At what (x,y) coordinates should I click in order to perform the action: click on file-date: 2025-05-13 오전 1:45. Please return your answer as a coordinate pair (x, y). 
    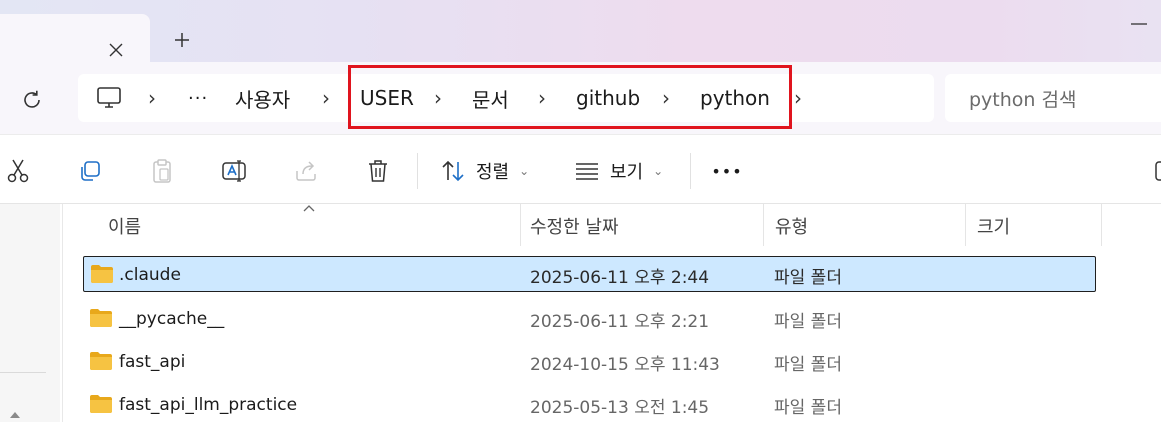
    Looking at the image, I should click on (620, 407).